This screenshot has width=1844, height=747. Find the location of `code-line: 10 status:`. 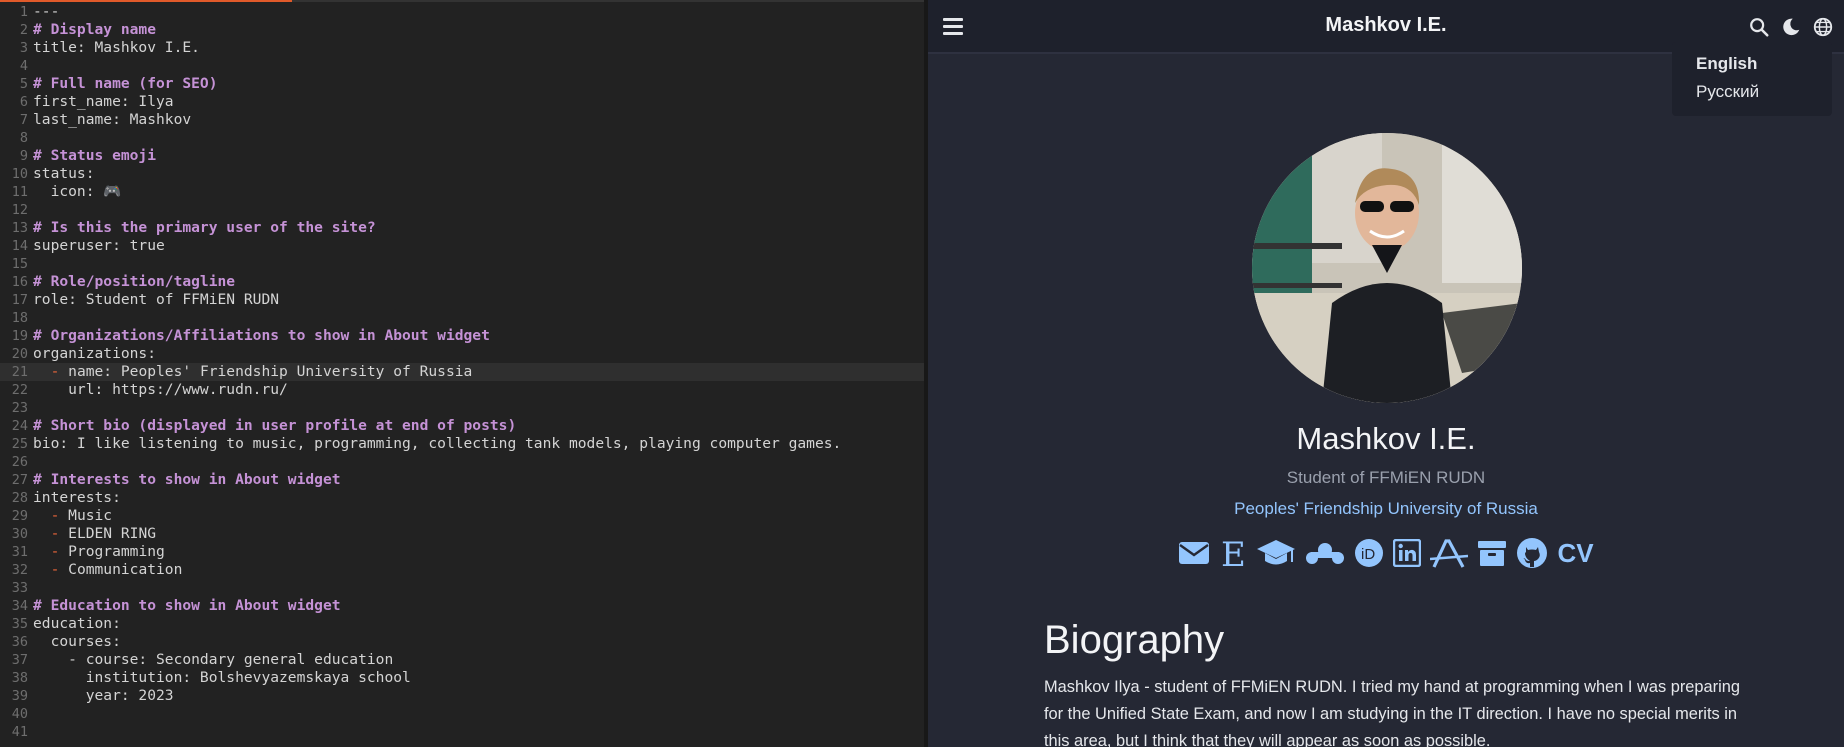

code-line: 10 status: is located at coordinates (462, 174).